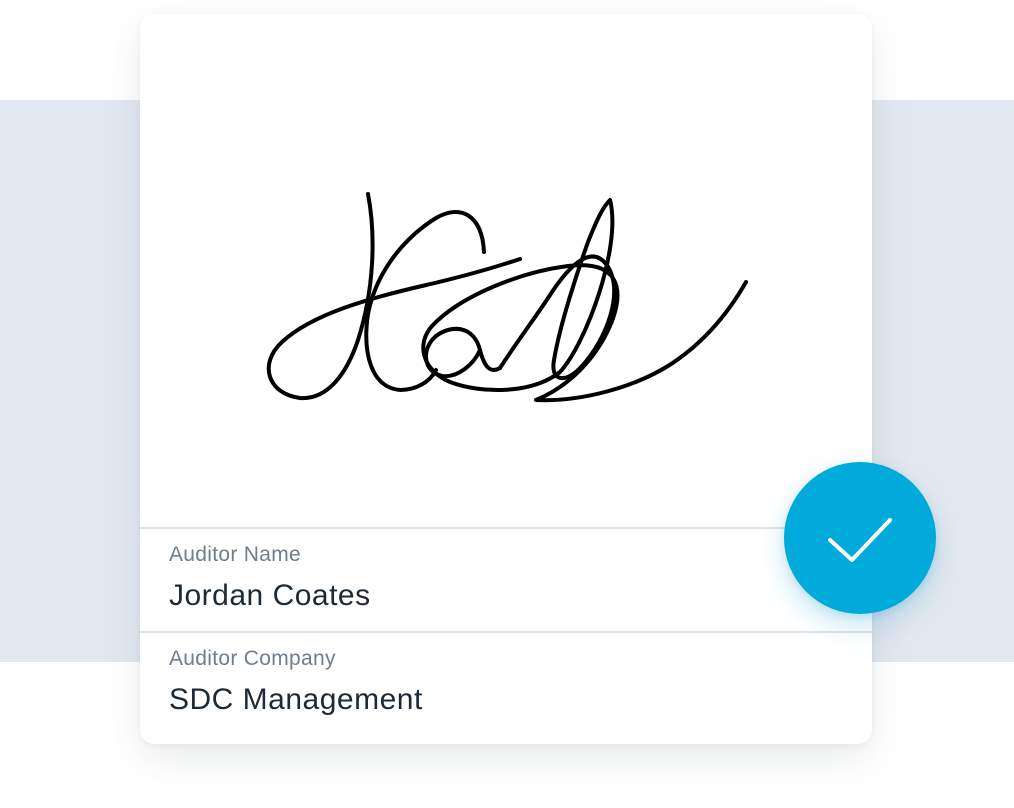 This screenshot has width=1014, height=808. What do you see at coordinates (252, 658) in the screenshot?
I see `auditor-company-label: Auditor Company` at bounding box center [252, 658].